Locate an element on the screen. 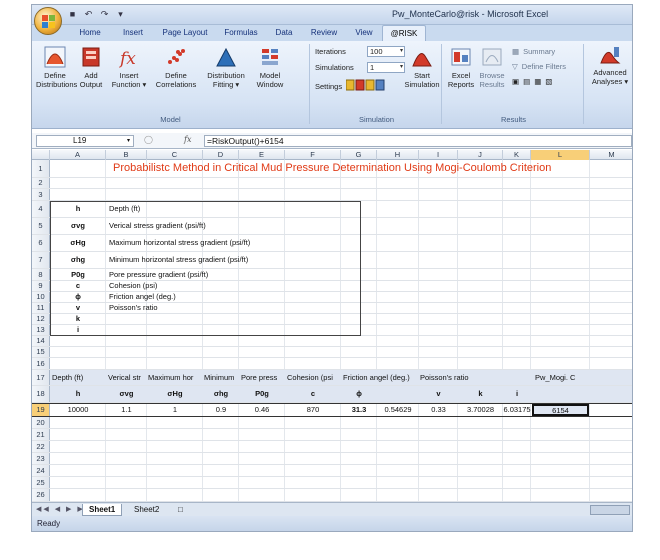  start-simulation-button: Start Simulation is located at coordinates (422, 67).